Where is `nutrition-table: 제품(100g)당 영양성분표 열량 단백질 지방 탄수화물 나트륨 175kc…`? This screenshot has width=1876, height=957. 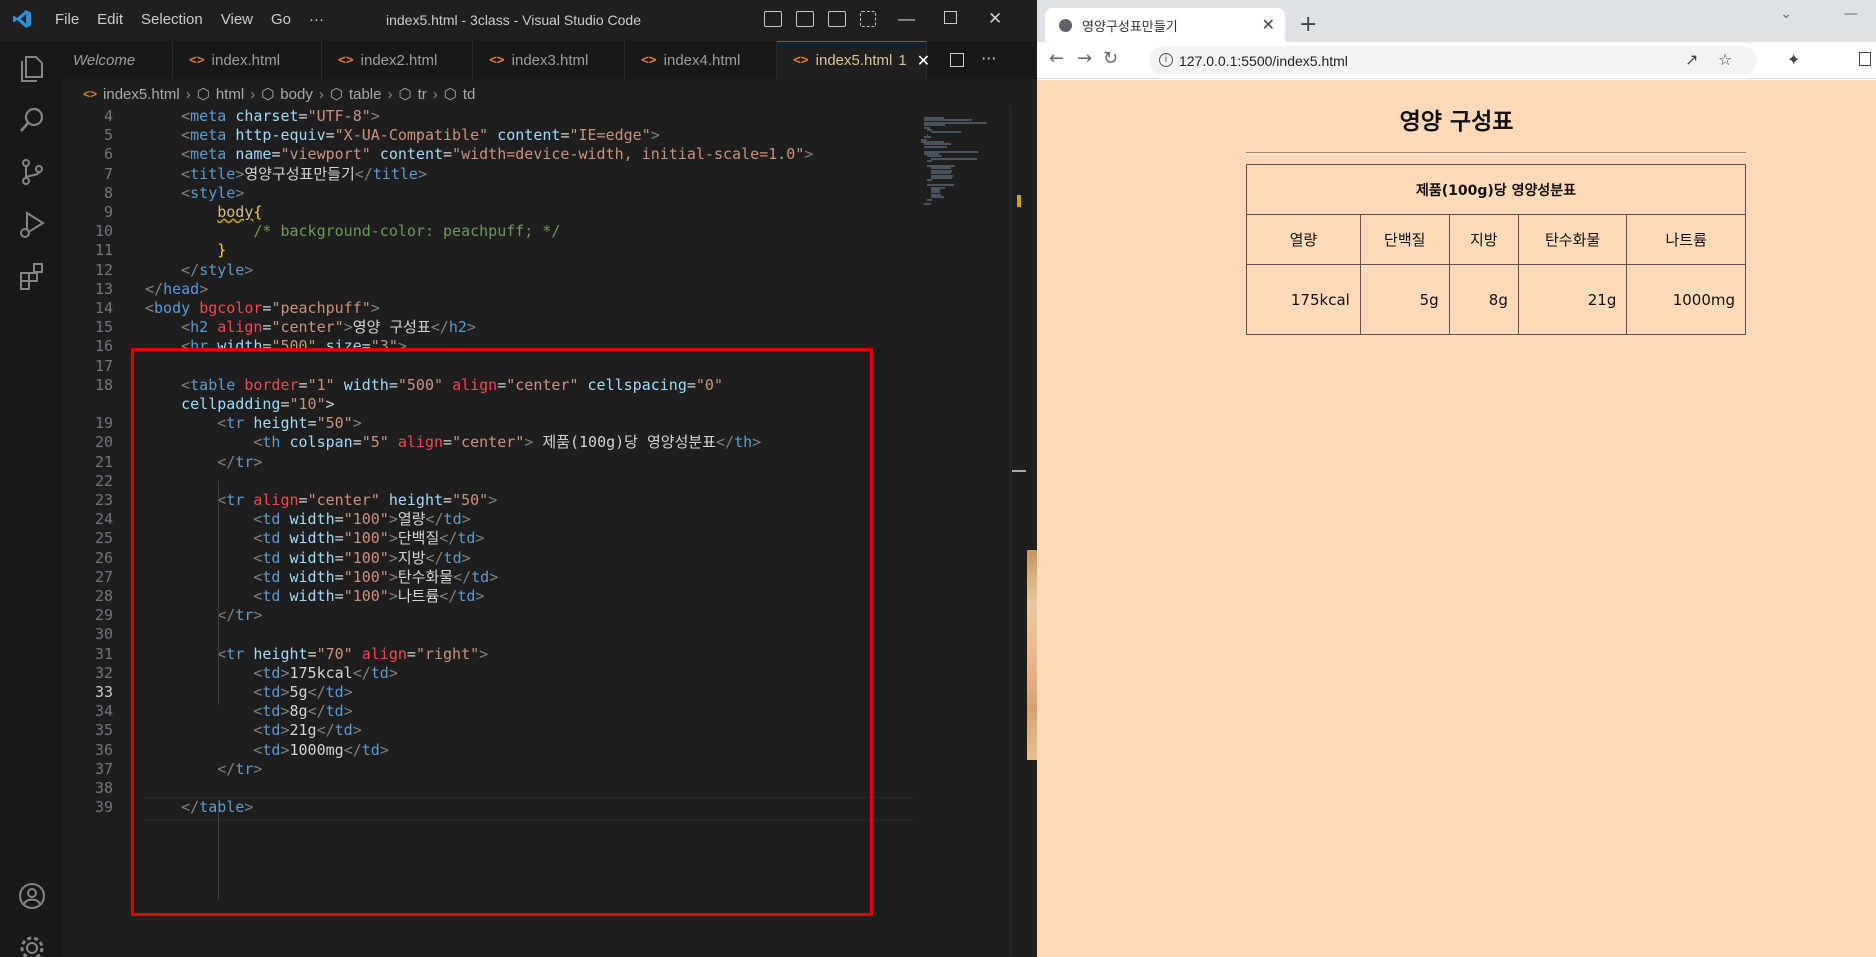 nutrition-table: 제품(100g)당 영양성분표 열량 단백질 지방 탄수화물 나트륨 175kc… is located at coordinates (1496, 249).